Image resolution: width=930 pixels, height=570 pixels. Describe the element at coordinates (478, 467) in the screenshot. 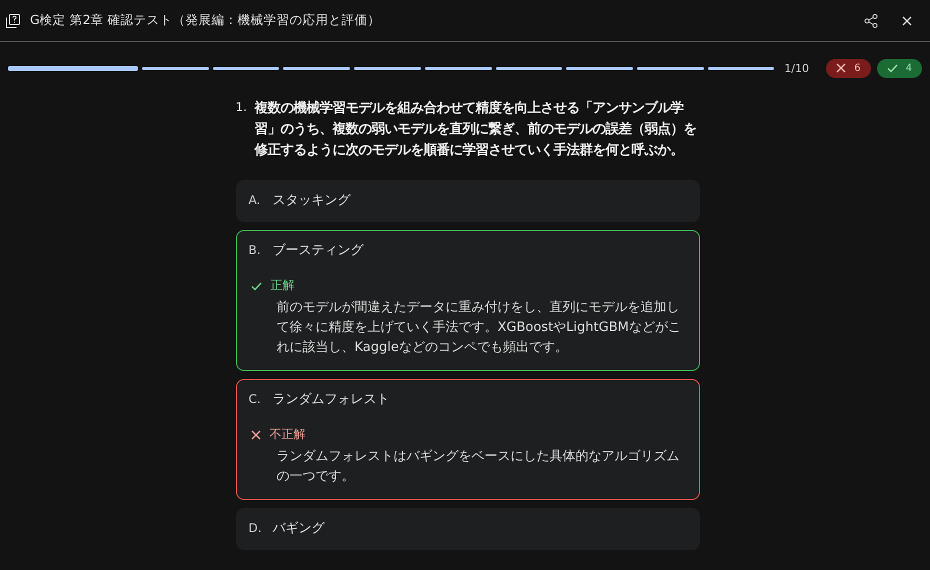

I see `explanation-text: ランダムフォレストはバギングをベースにした具体的なアルゴリズムの一つです。` at that location.